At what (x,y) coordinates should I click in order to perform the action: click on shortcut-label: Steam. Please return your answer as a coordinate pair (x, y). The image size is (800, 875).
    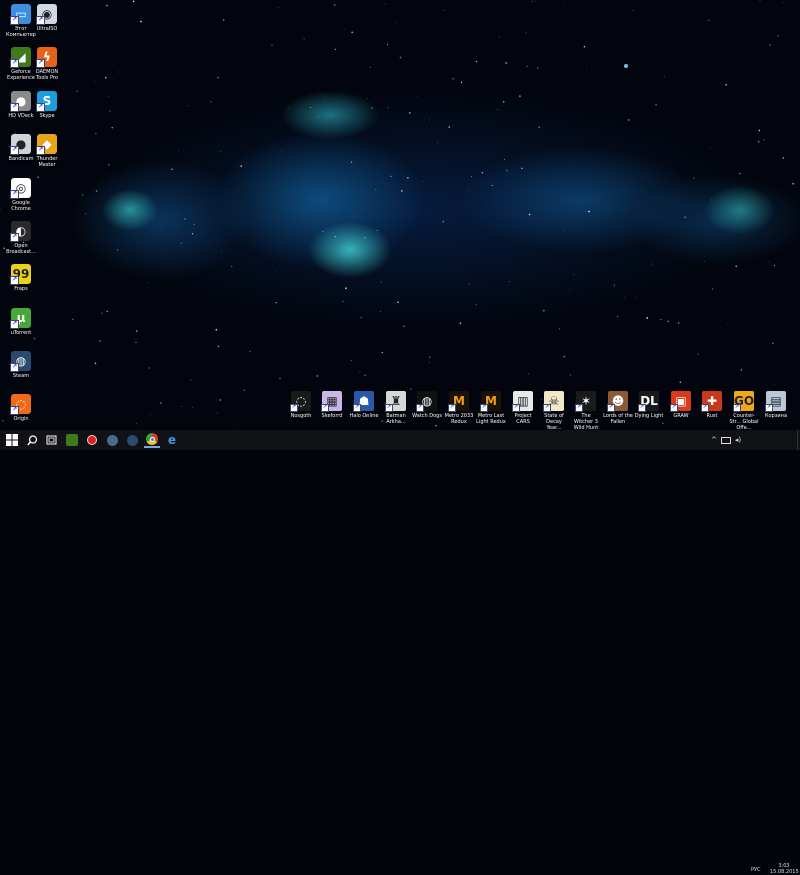
    Looking at the image, I should click on (21, 376).